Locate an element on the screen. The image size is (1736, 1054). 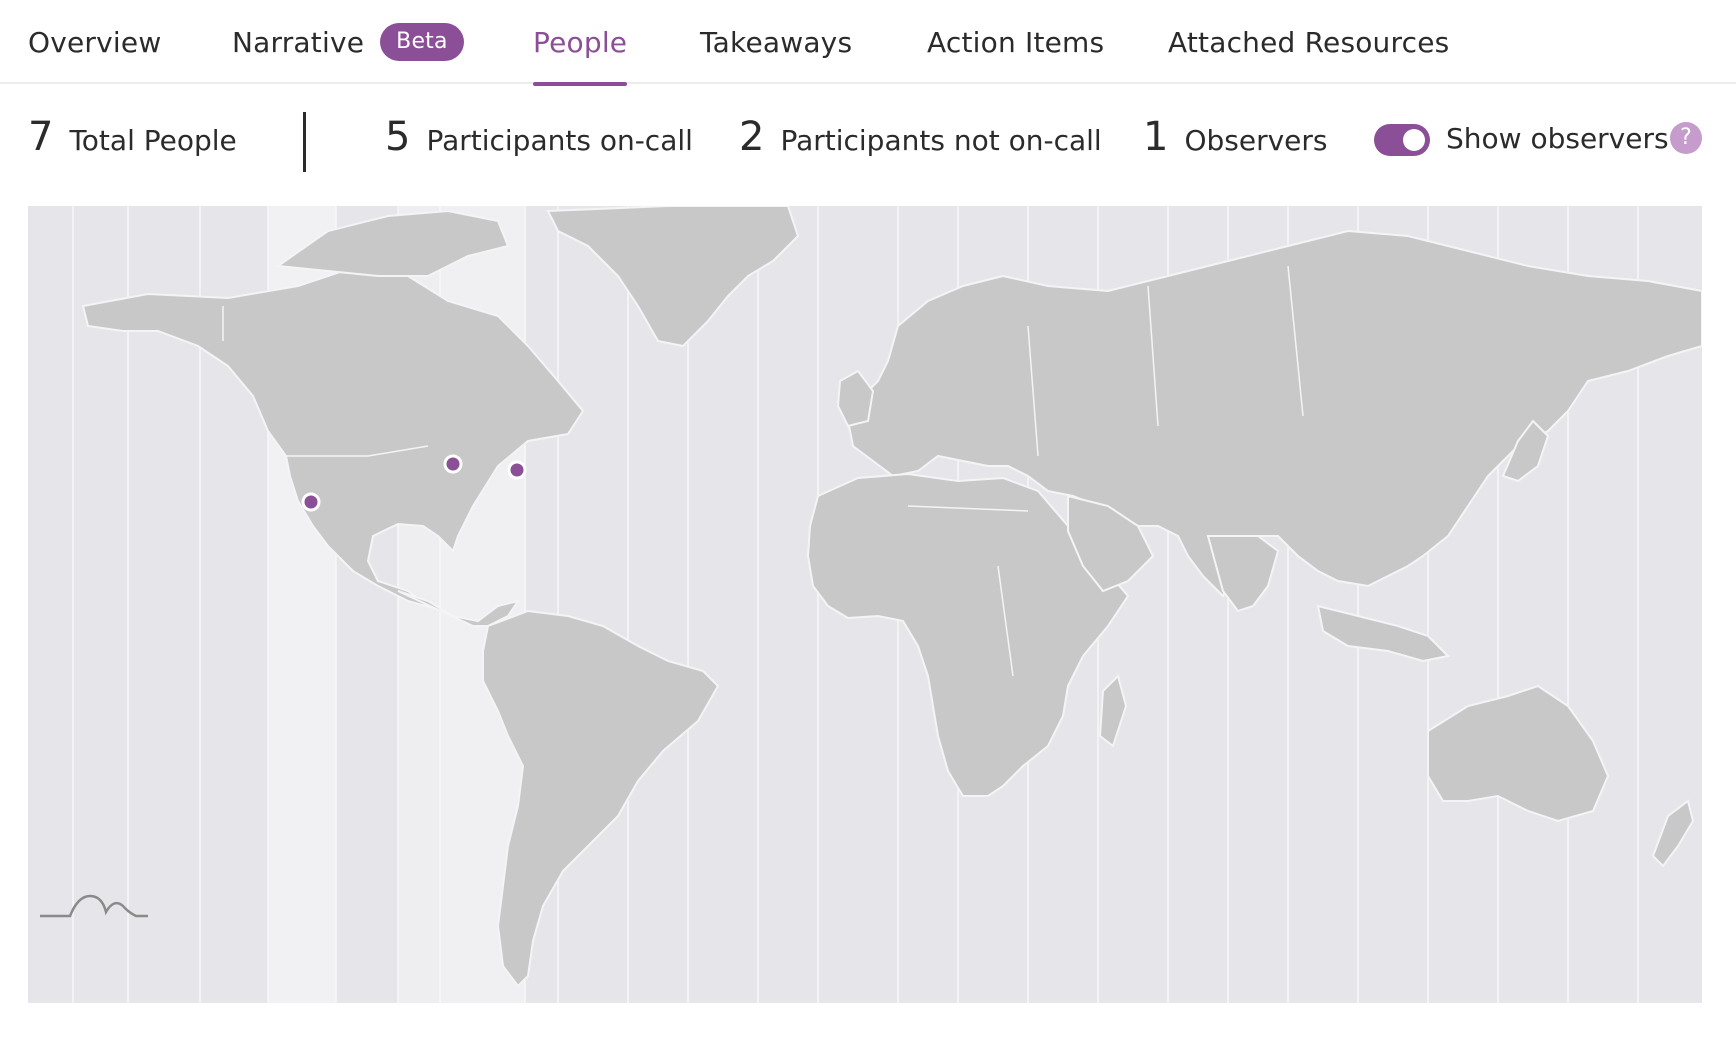
stats-divider is located at coordinates (304, 142).